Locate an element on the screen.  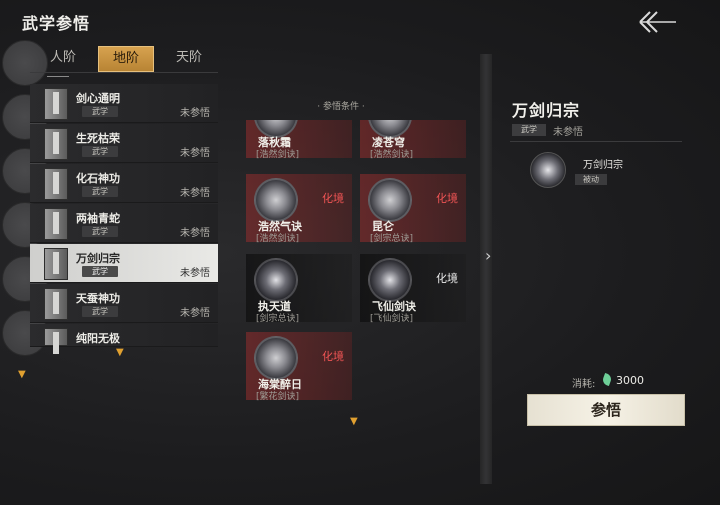
condition-card: 执天道 [剑宗总诀] is located at coordinates (299, 289).